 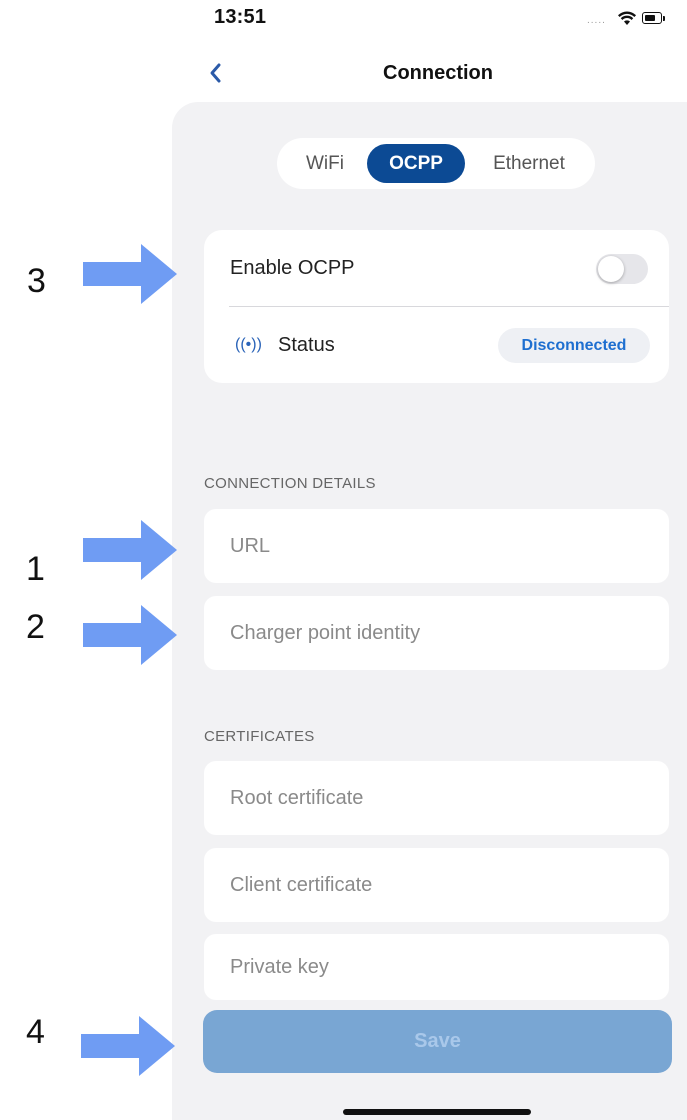 I want to click on root-certificate-input, so click(x=436, y=798).